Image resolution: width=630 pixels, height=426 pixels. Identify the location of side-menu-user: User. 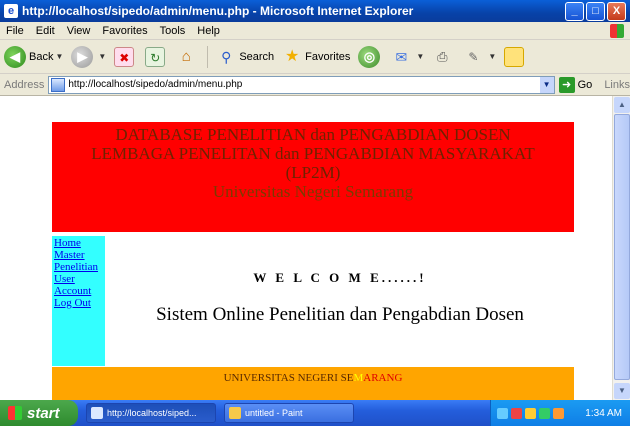
(79, 279).